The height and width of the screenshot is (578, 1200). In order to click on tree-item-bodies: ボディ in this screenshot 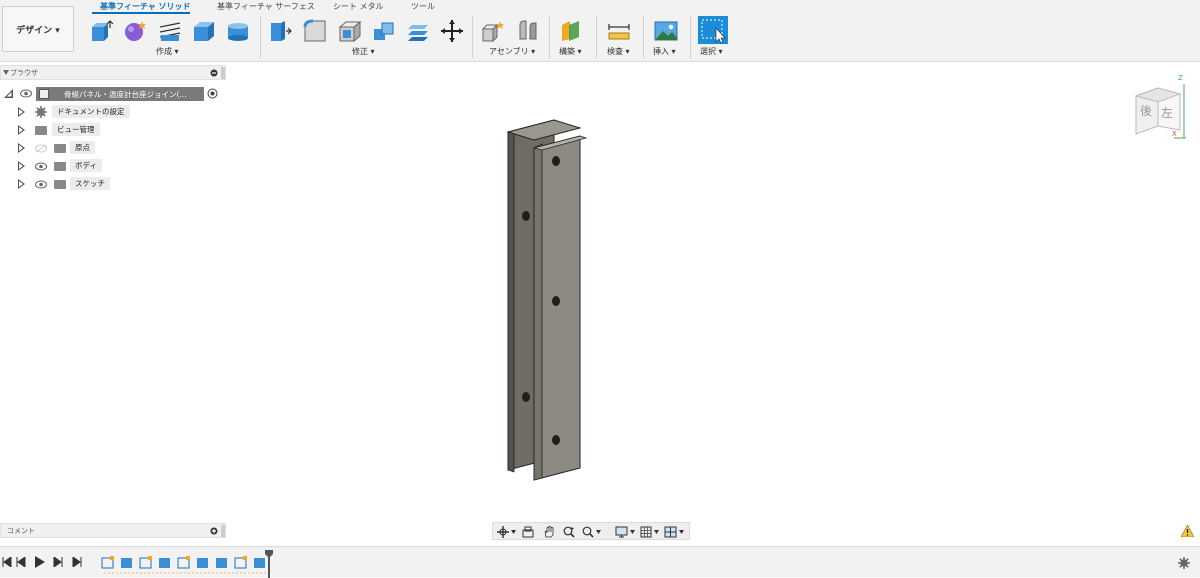, I will do `click(113, 166)`.